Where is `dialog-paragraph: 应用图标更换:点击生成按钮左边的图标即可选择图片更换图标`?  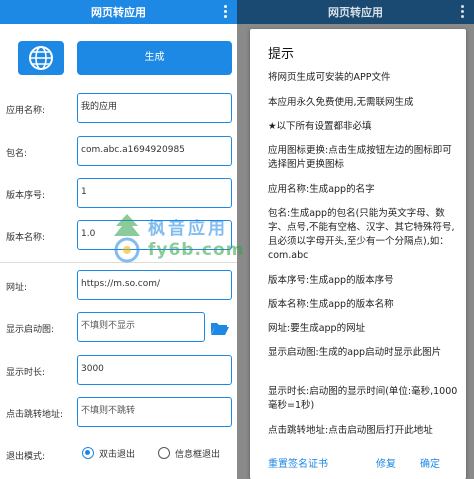
dialog-paragraph: 应用图标更换:点击生成按钮左边的图标即可选择图片更换图标 is located at coordinates (360, 157).